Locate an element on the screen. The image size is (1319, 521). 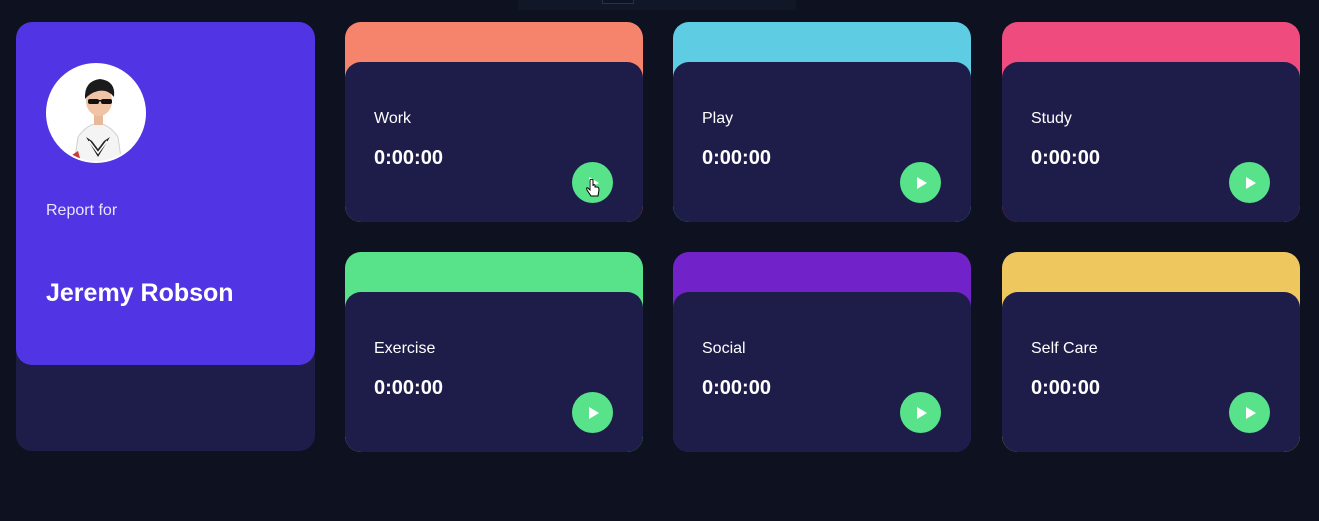
activity-title: Play is located at coordinates (718, 118).